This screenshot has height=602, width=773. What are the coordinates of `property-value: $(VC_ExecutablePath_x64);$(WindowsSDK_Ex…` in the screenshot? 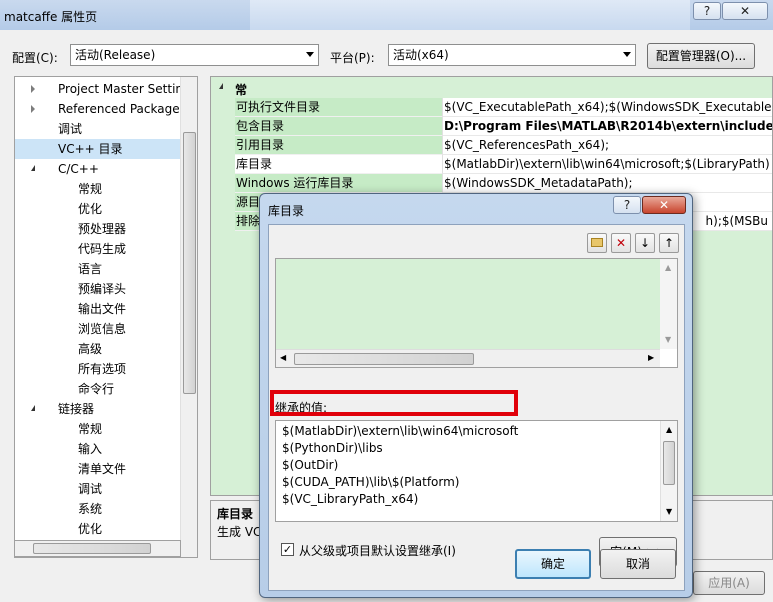 It's located at (607, 107).